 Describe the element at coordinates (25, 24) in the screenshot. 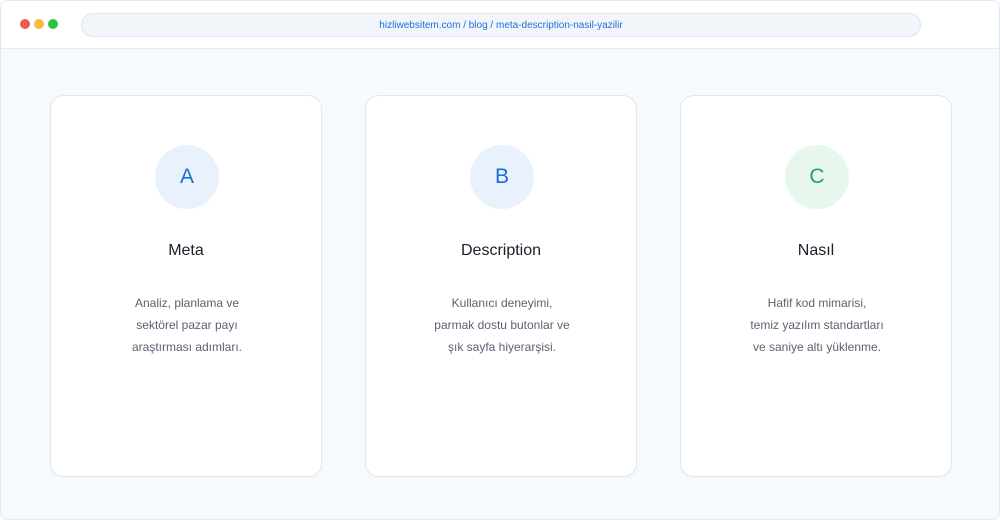

I see `close-window-button` at that location.